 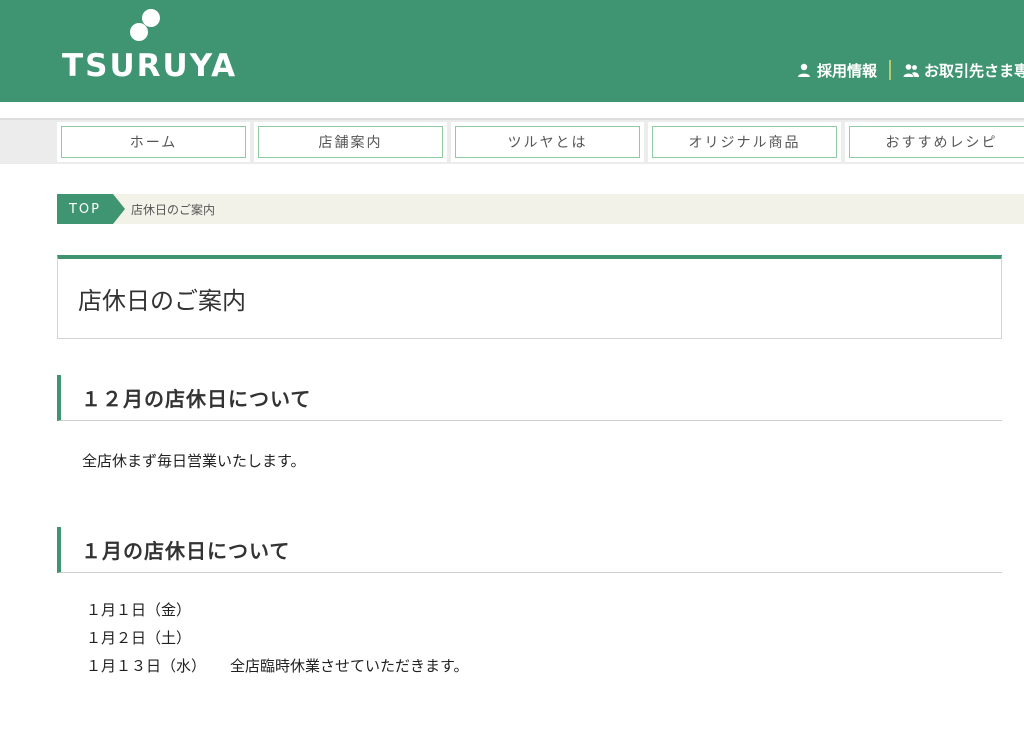 What do you see at coordinates (803, 70) in the screenshot?
I see `person-icon` at bounding box center [803, 70].